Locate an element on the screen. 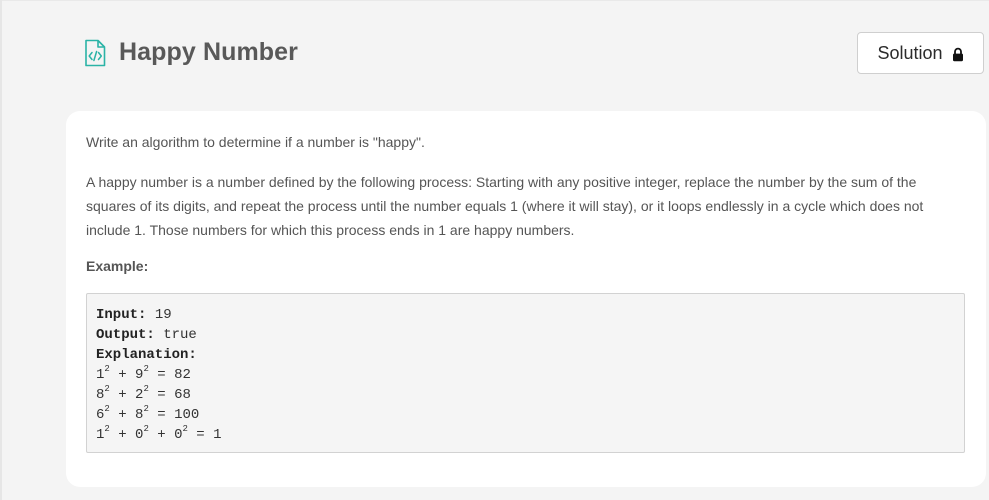 Image resolution: width=989 pixels, height=500 pixels. step-result: 68 is located at coordinates (182, 395).